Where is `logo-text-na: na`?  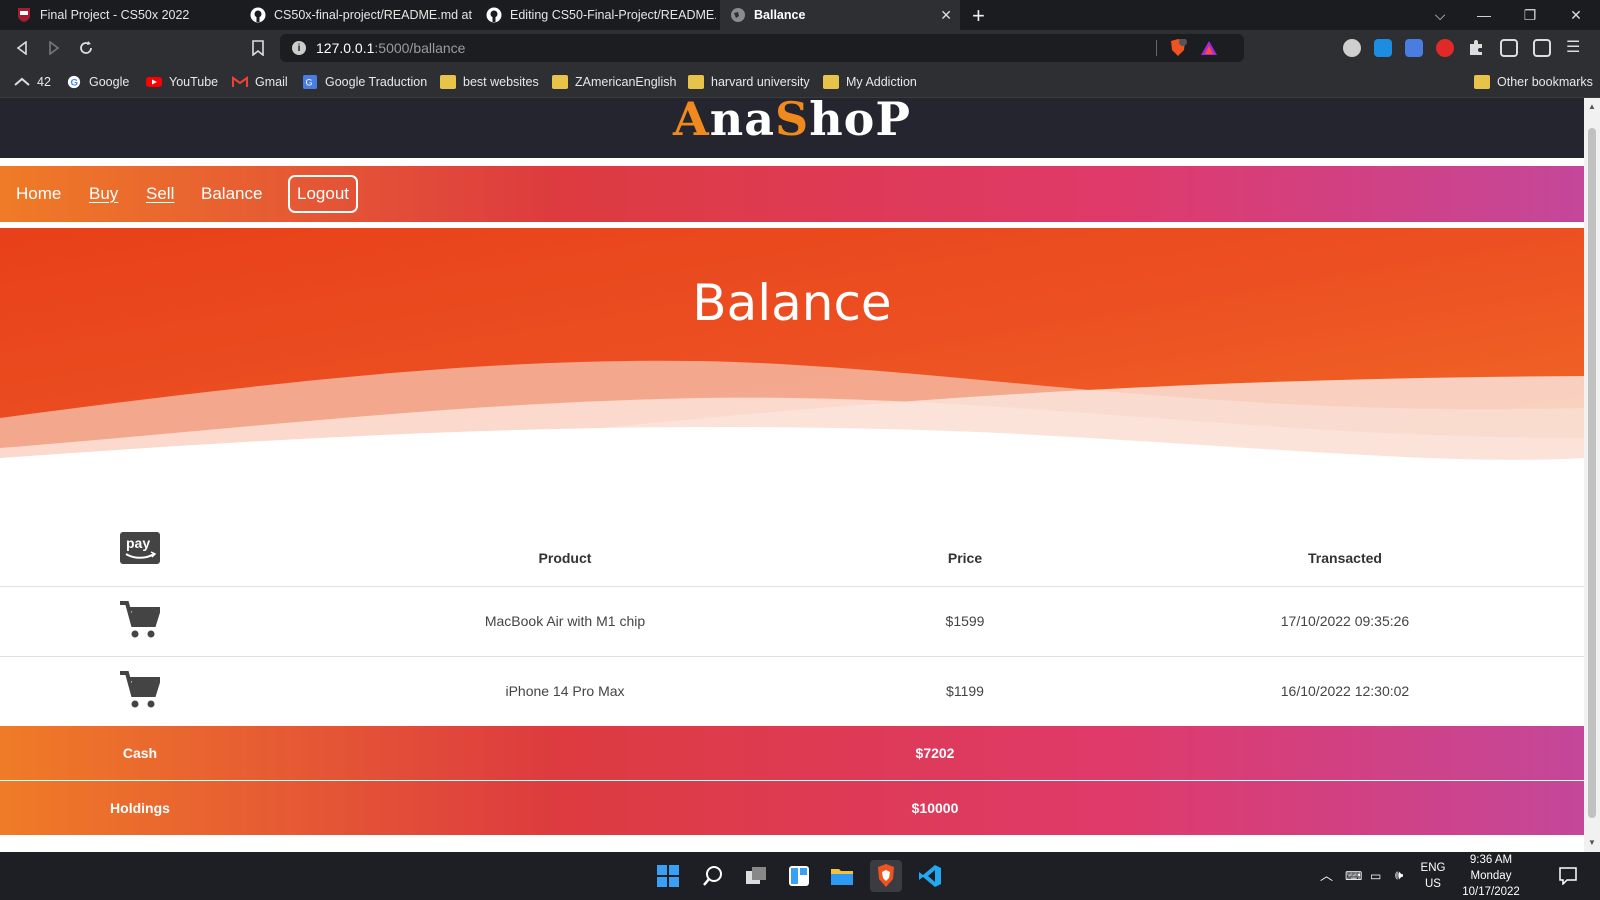
logo-text-na: na is located at coordinates (742, 122).